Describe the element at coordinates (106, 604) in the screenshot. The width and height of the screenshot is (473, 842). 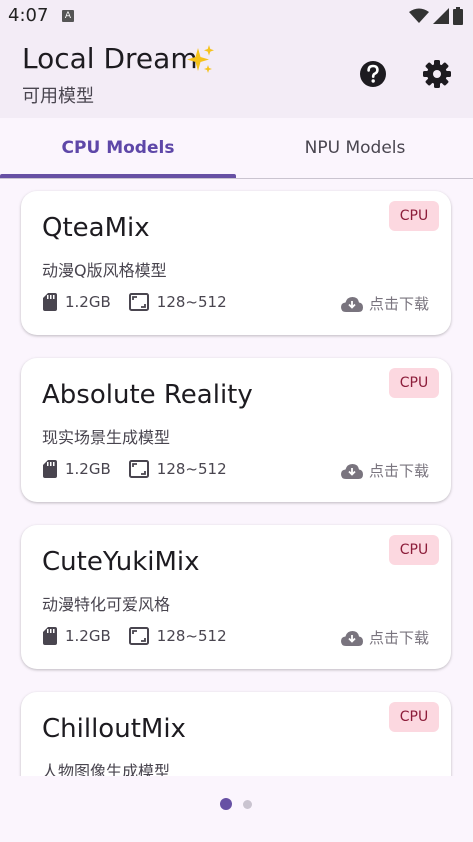
I see `model-description: 动漫特化可爱风格` at that location.